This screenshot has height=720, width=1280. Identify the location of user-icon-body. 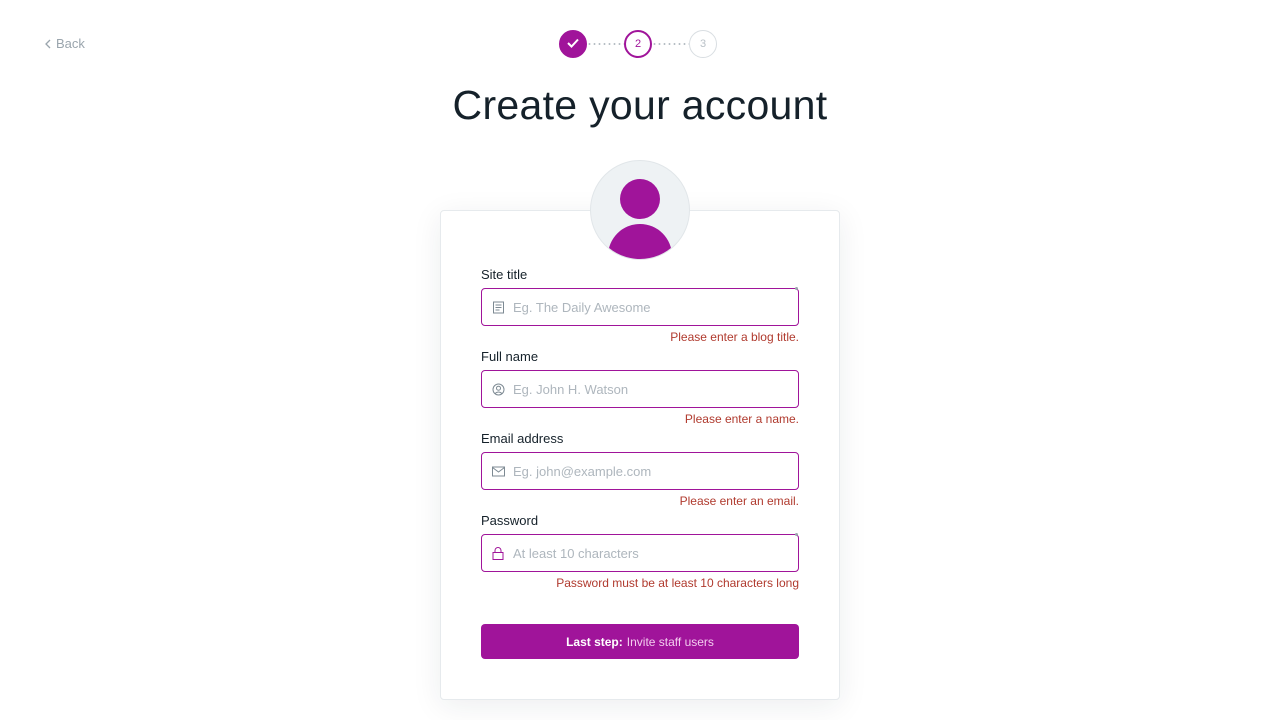
(640, 241).